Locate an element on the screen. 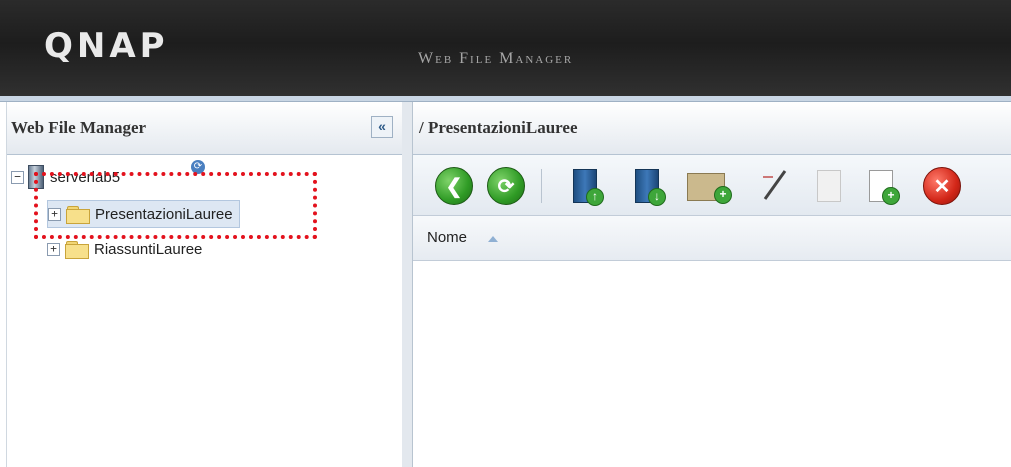 This screenshot has height=467, width=1011. panel-splitter is located at coordinates (407, 284).